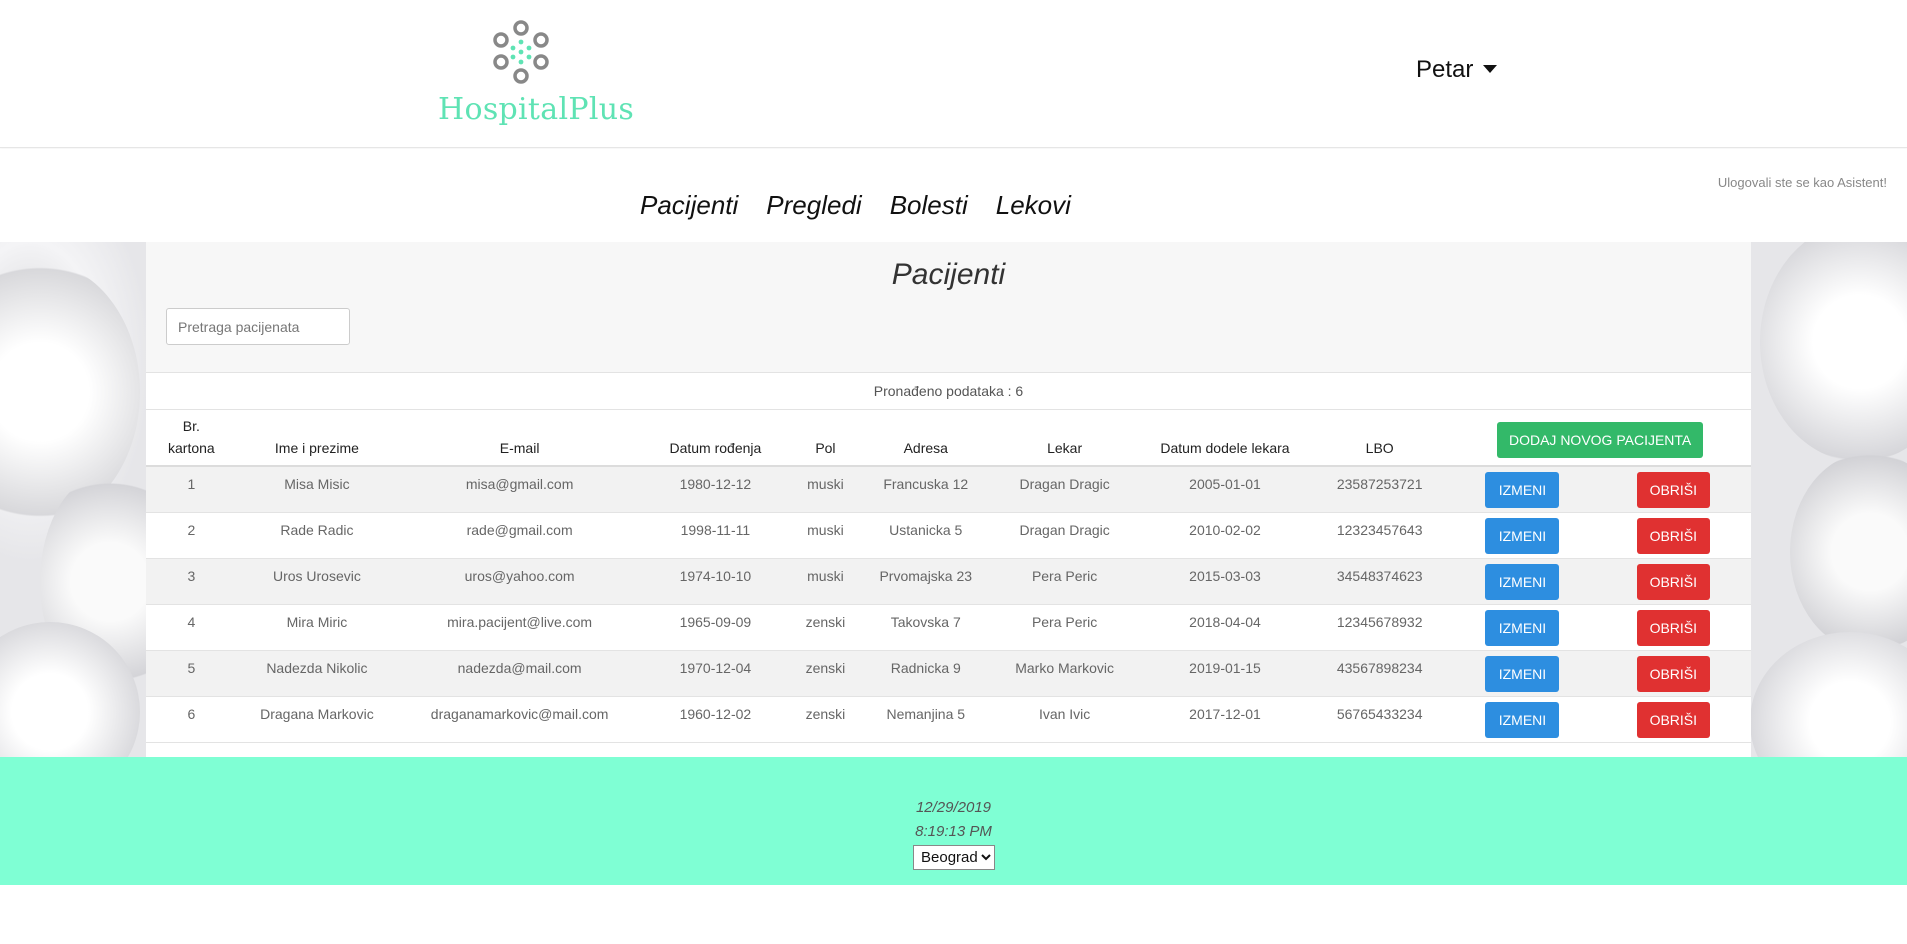  Describe the element at coordinates (520, 719) in the screenshot. I see `cell-email: draganamarkovic@mail.com` at that location.